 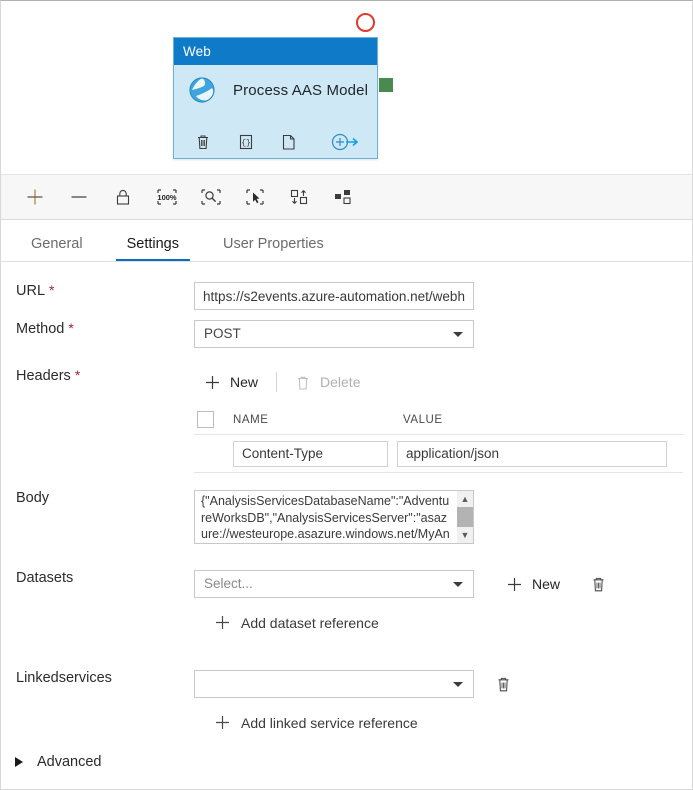 I want to click on activity-node-name: Process AAS Model, so click(x=301, y=90).